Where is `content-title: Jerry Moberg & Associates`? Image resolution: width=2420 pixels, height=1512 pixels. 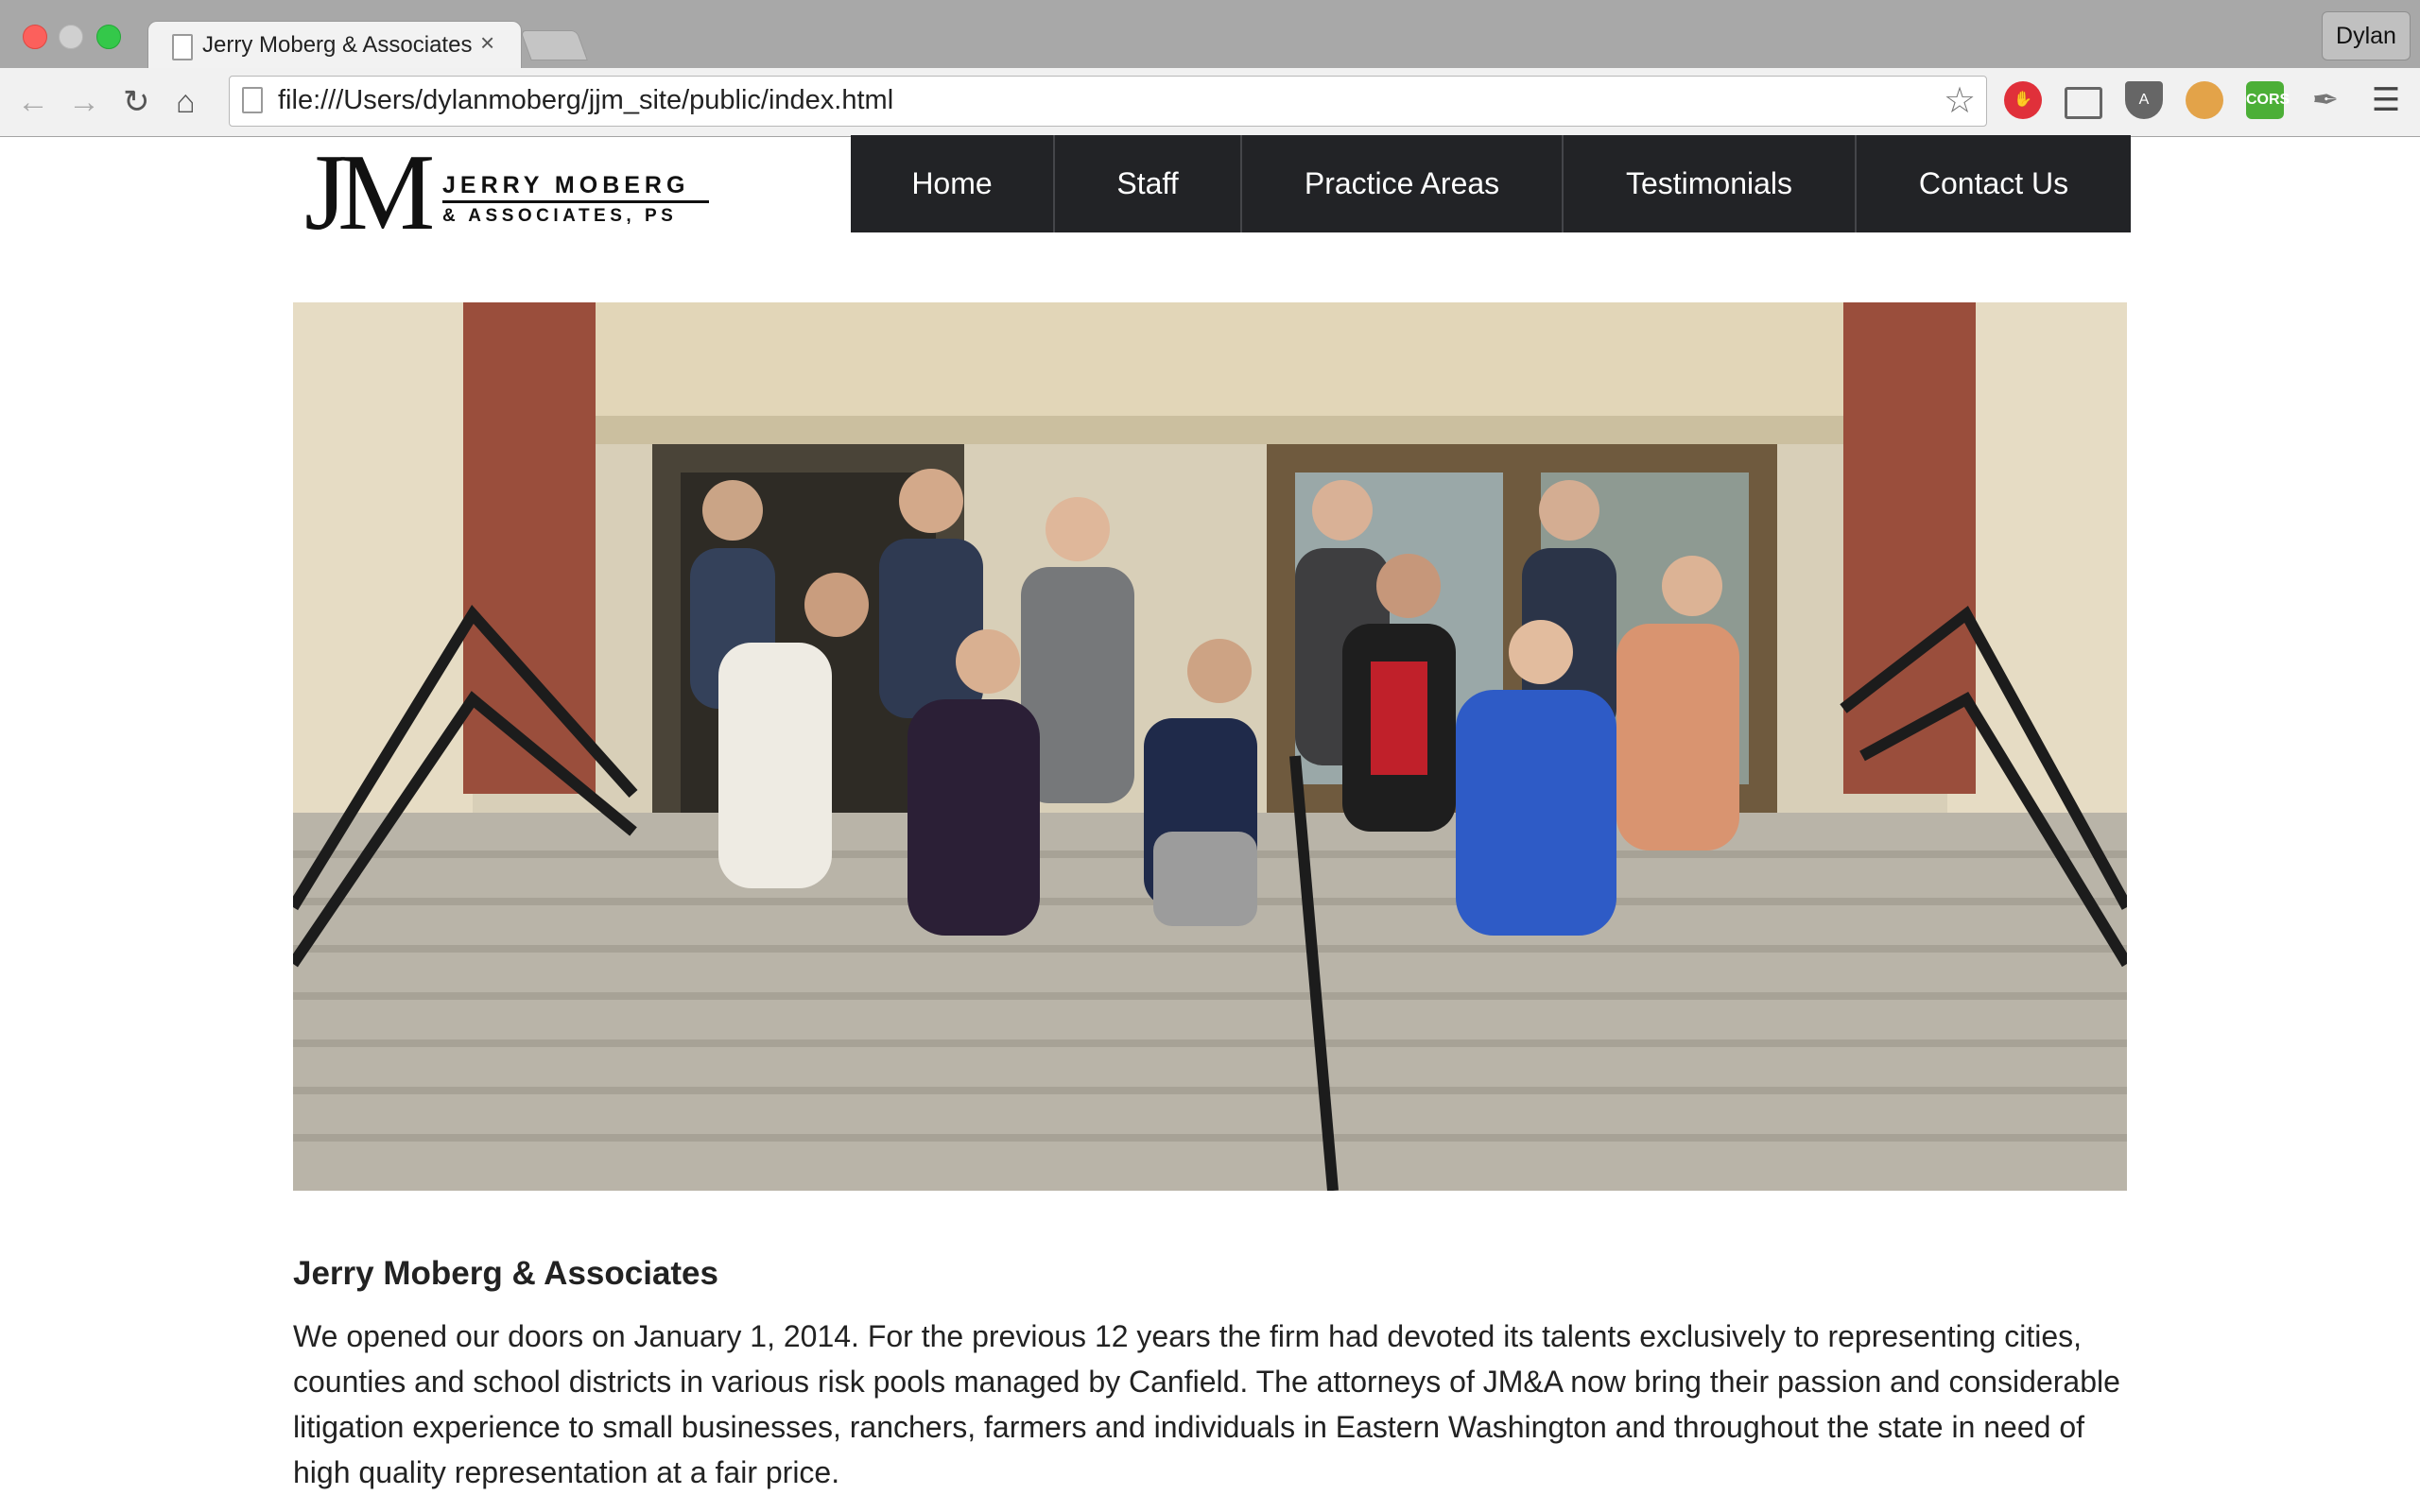 content-title: Jerry Moberg & Associates is located at coordinates (505, 1273).